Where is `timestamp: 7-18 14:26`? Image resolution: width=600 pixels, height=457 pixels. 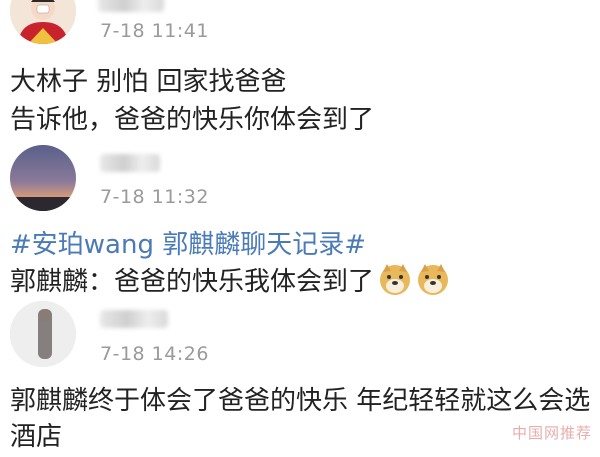 timestamp: 7-18 14:26 is located at coordinates (154, 354).